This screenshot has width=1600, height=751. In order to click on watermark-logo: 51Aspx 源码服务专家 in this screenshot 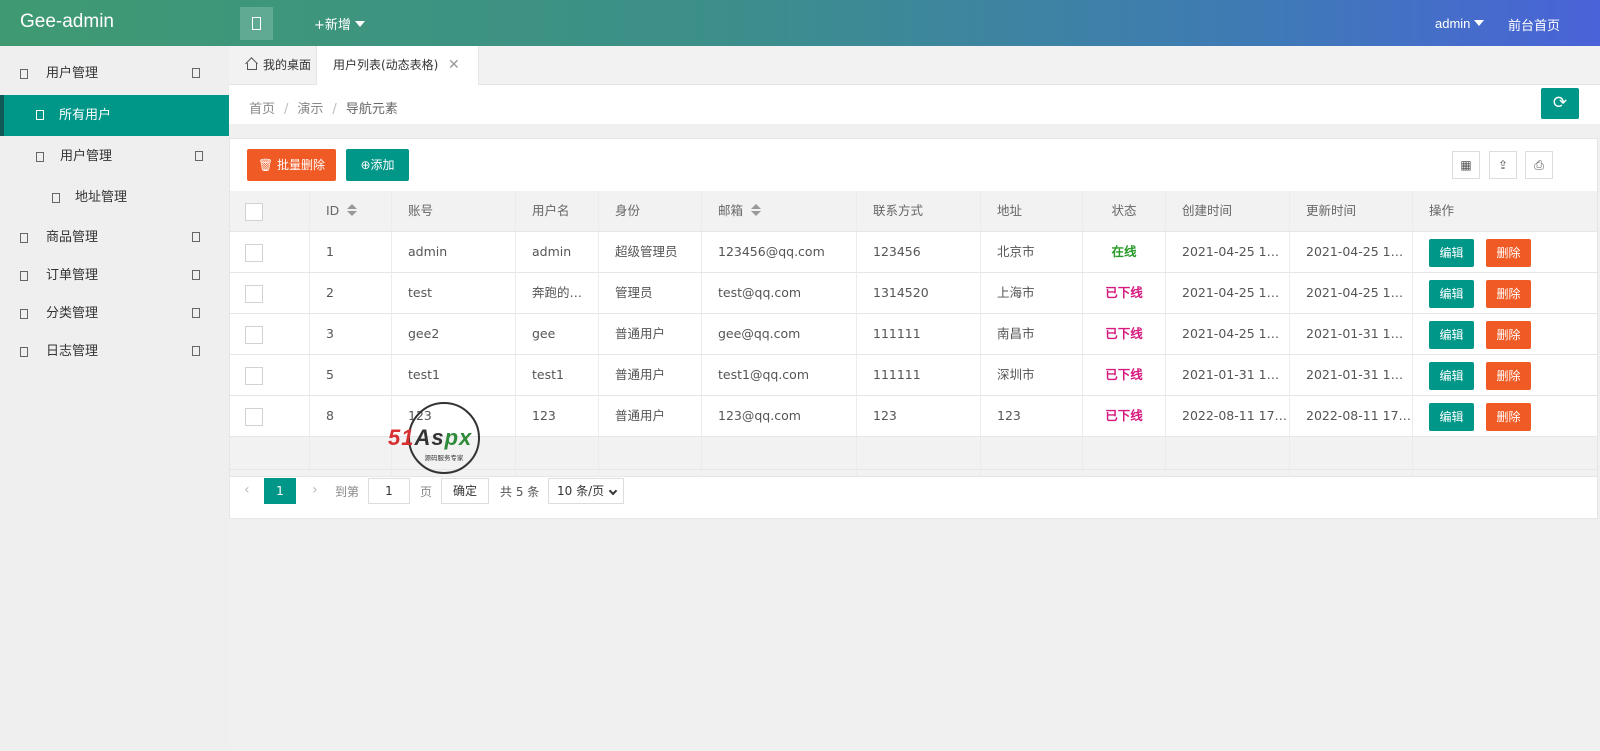, I will do `click(446, 438)`.